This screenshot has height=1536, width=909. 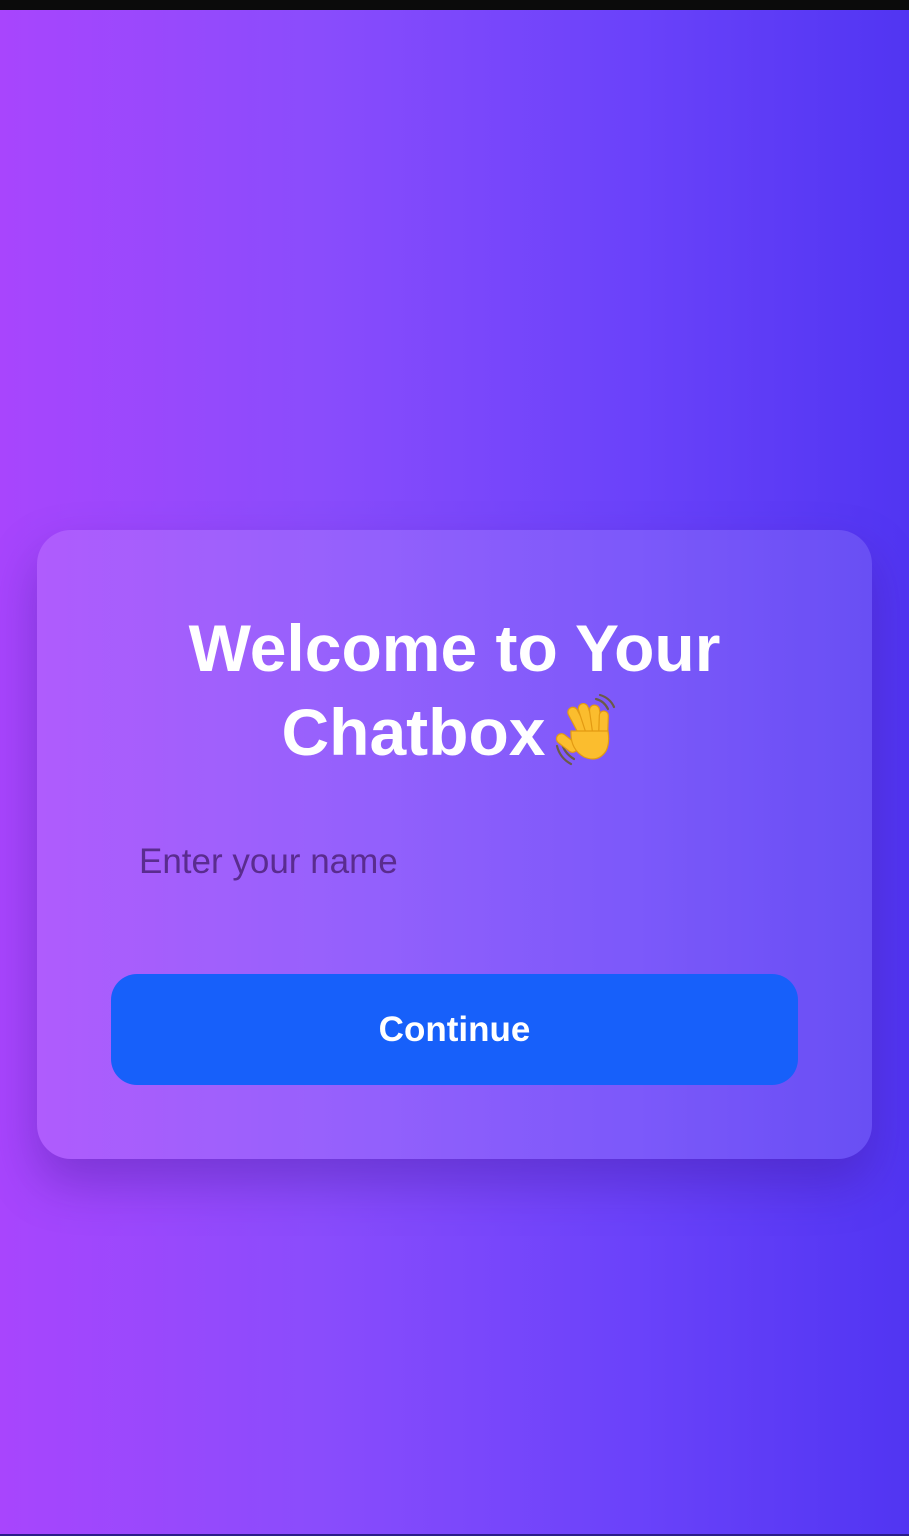 I want to click on status-bar, so click(x=454, y=5).